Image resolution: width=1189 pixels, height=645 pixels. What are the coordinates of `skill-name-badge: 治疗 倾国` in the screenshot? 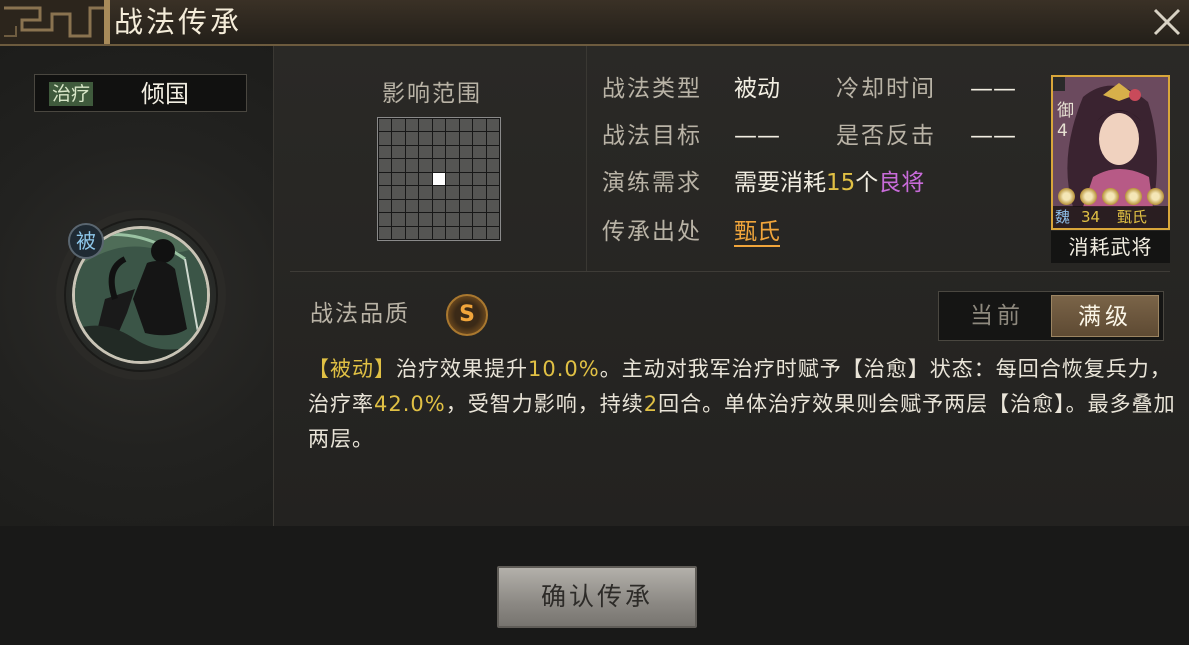 It's located at (140, 93).